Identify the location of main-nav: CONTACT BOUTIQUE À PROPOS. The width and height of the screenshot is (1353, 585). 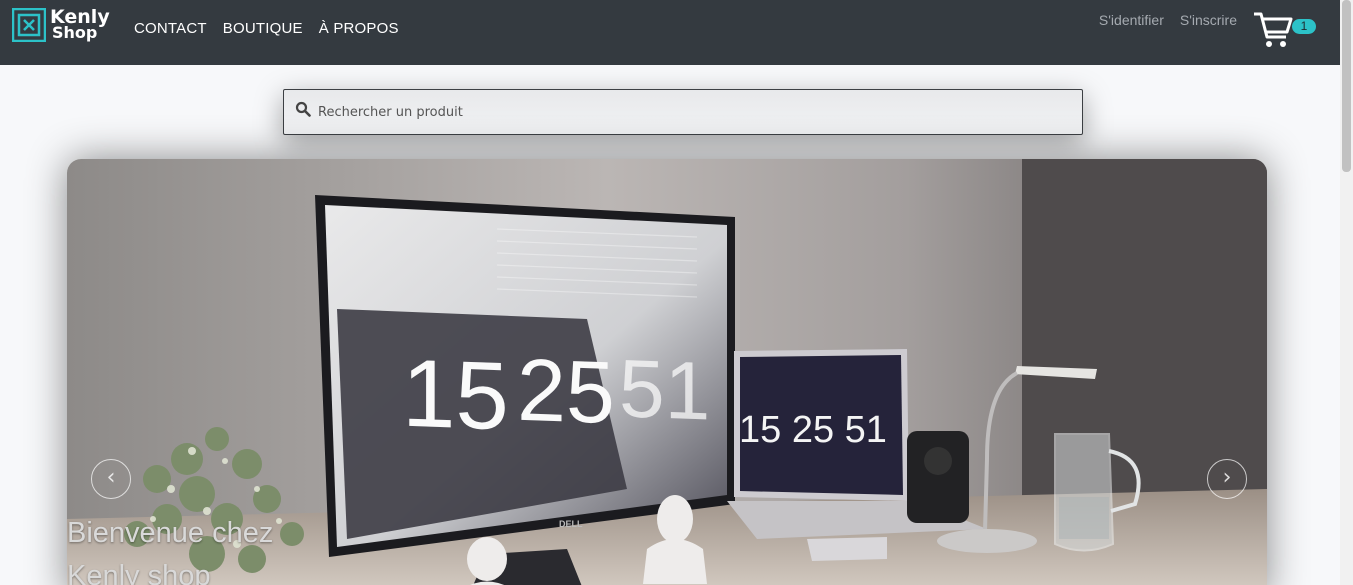
(266, 28).